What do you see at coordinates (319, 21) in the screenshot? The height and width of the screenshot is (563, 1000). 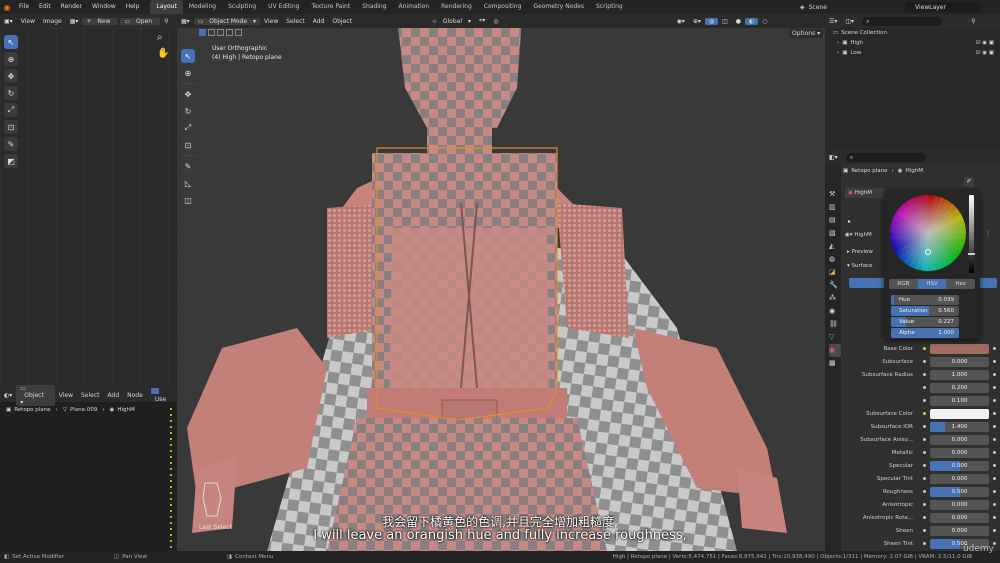 I see `viewport-add-menu: Add` at bounding box center [319, 21].